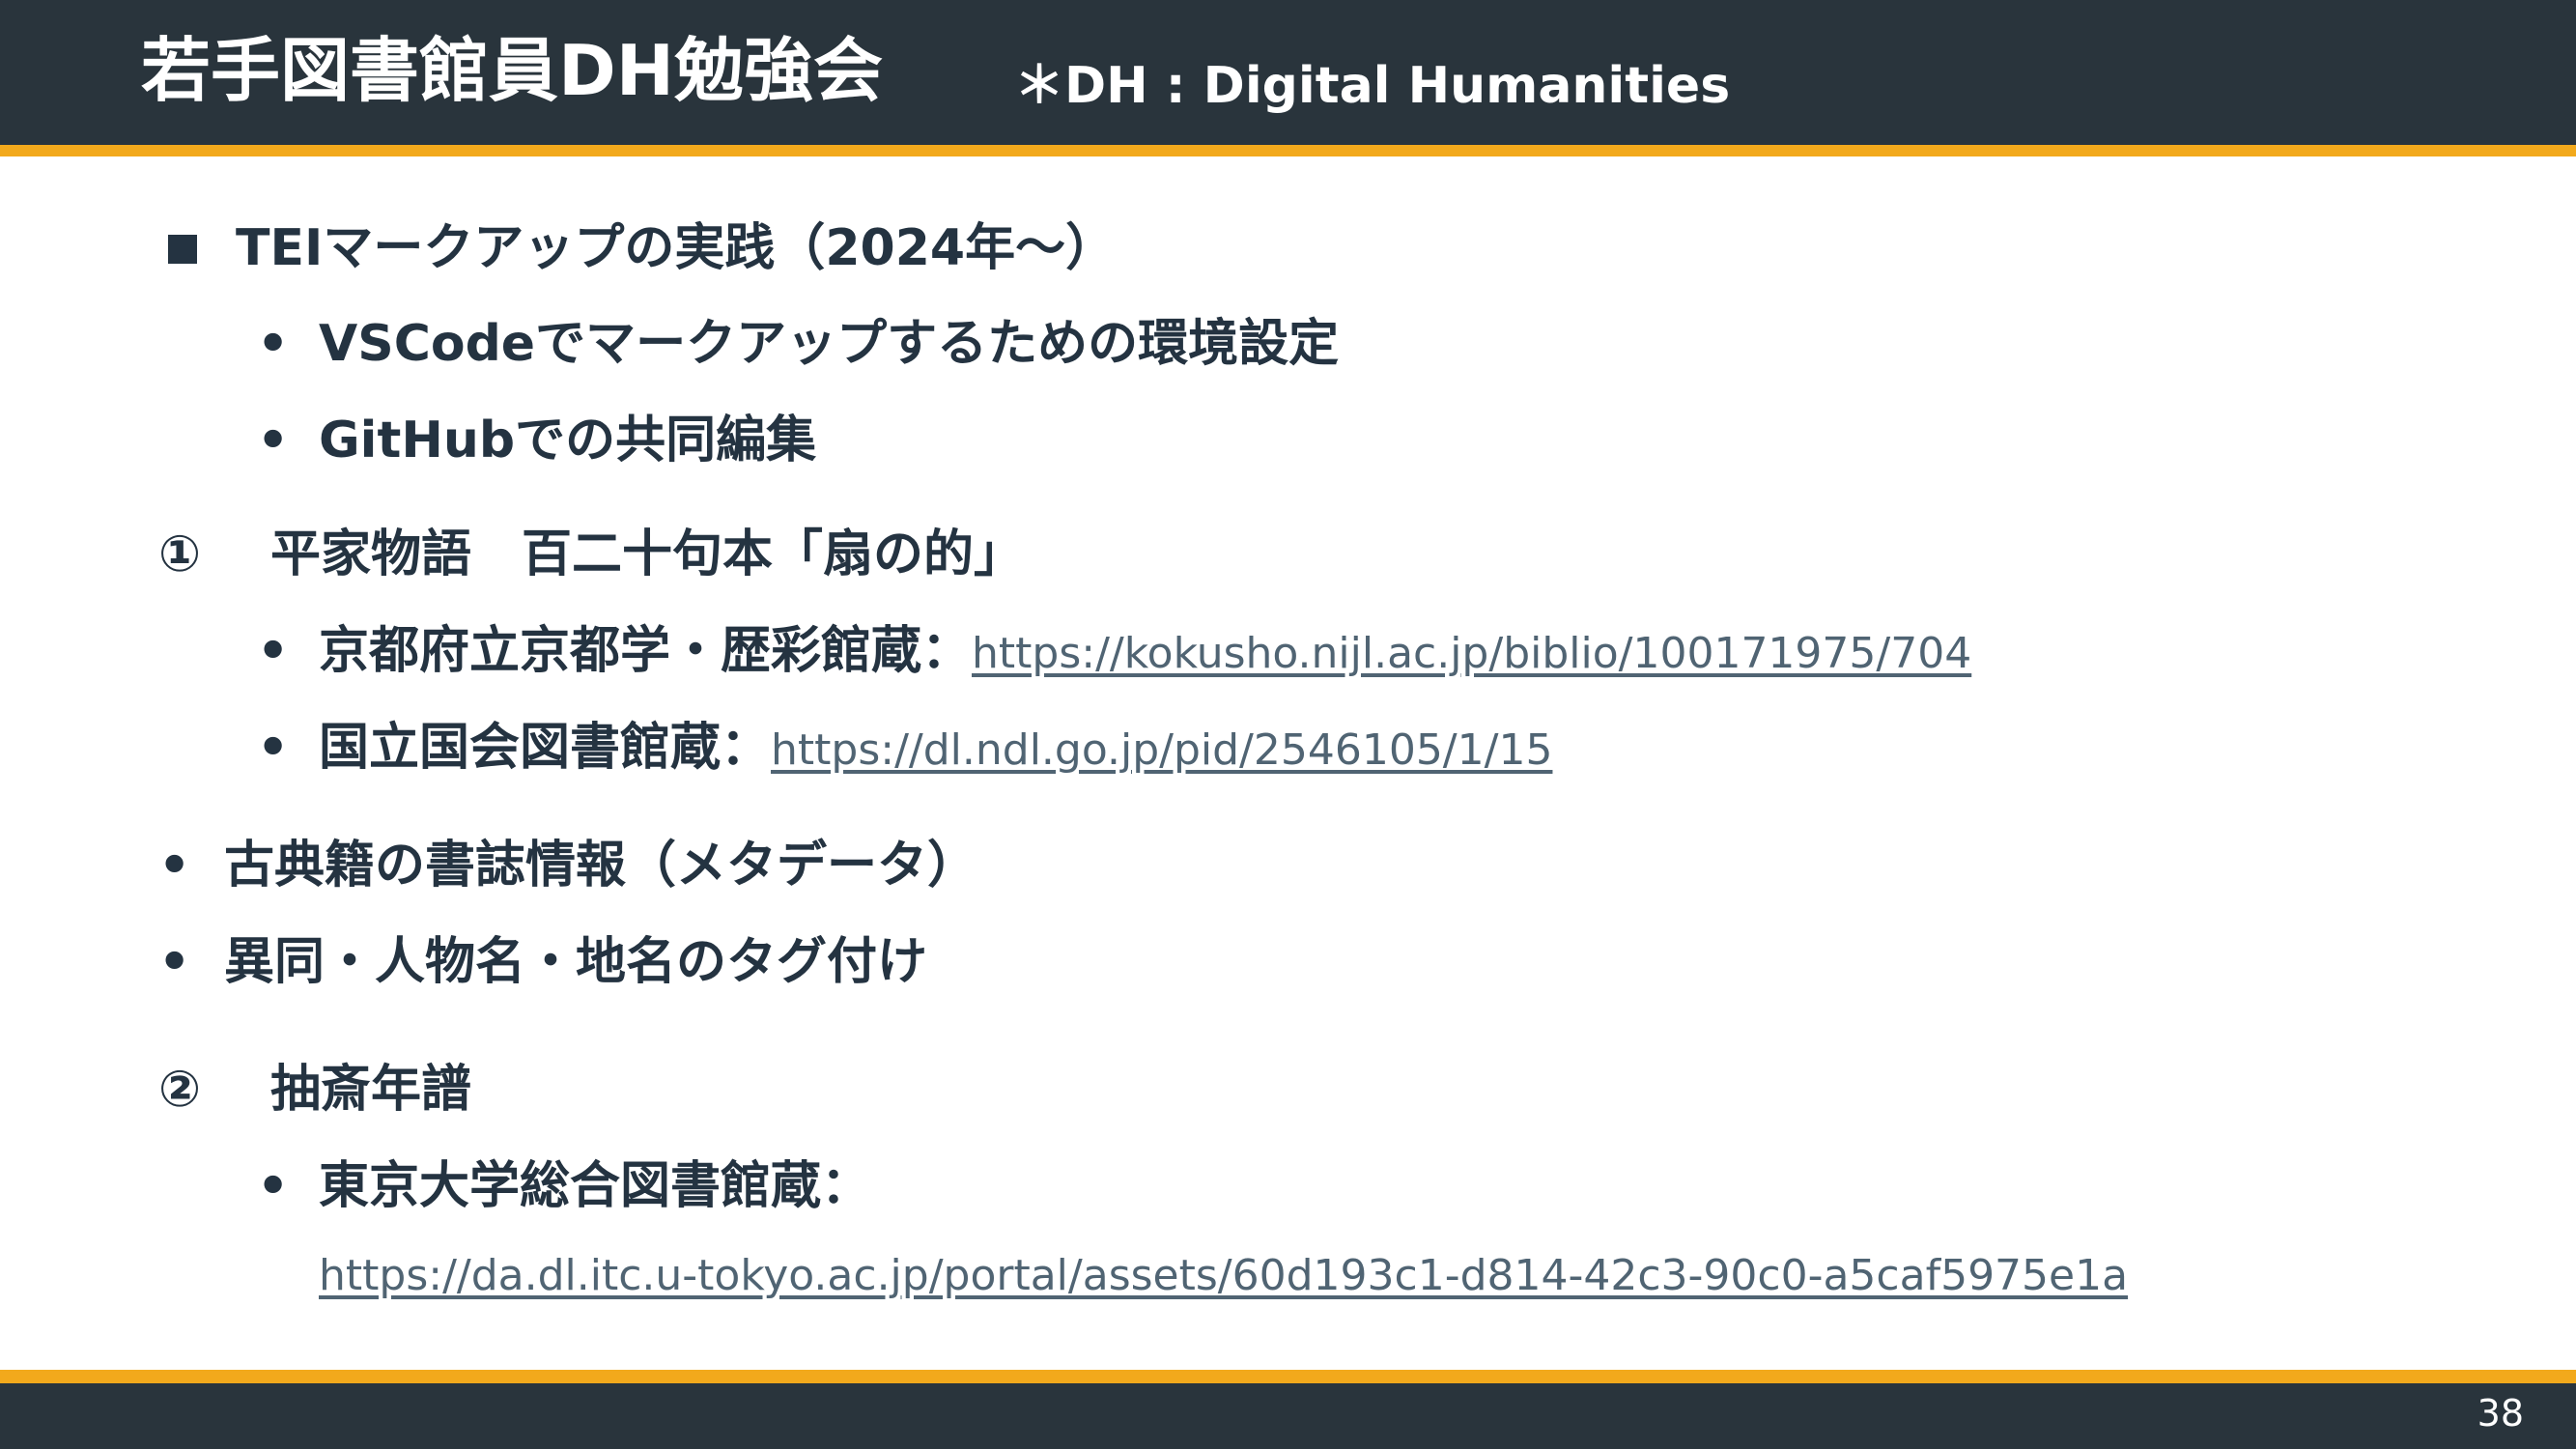 This screenshot has width=2576, height=1449. I want to click on slide-subtitle: ＊DH : Digital Humanities, so click(1372, 86).